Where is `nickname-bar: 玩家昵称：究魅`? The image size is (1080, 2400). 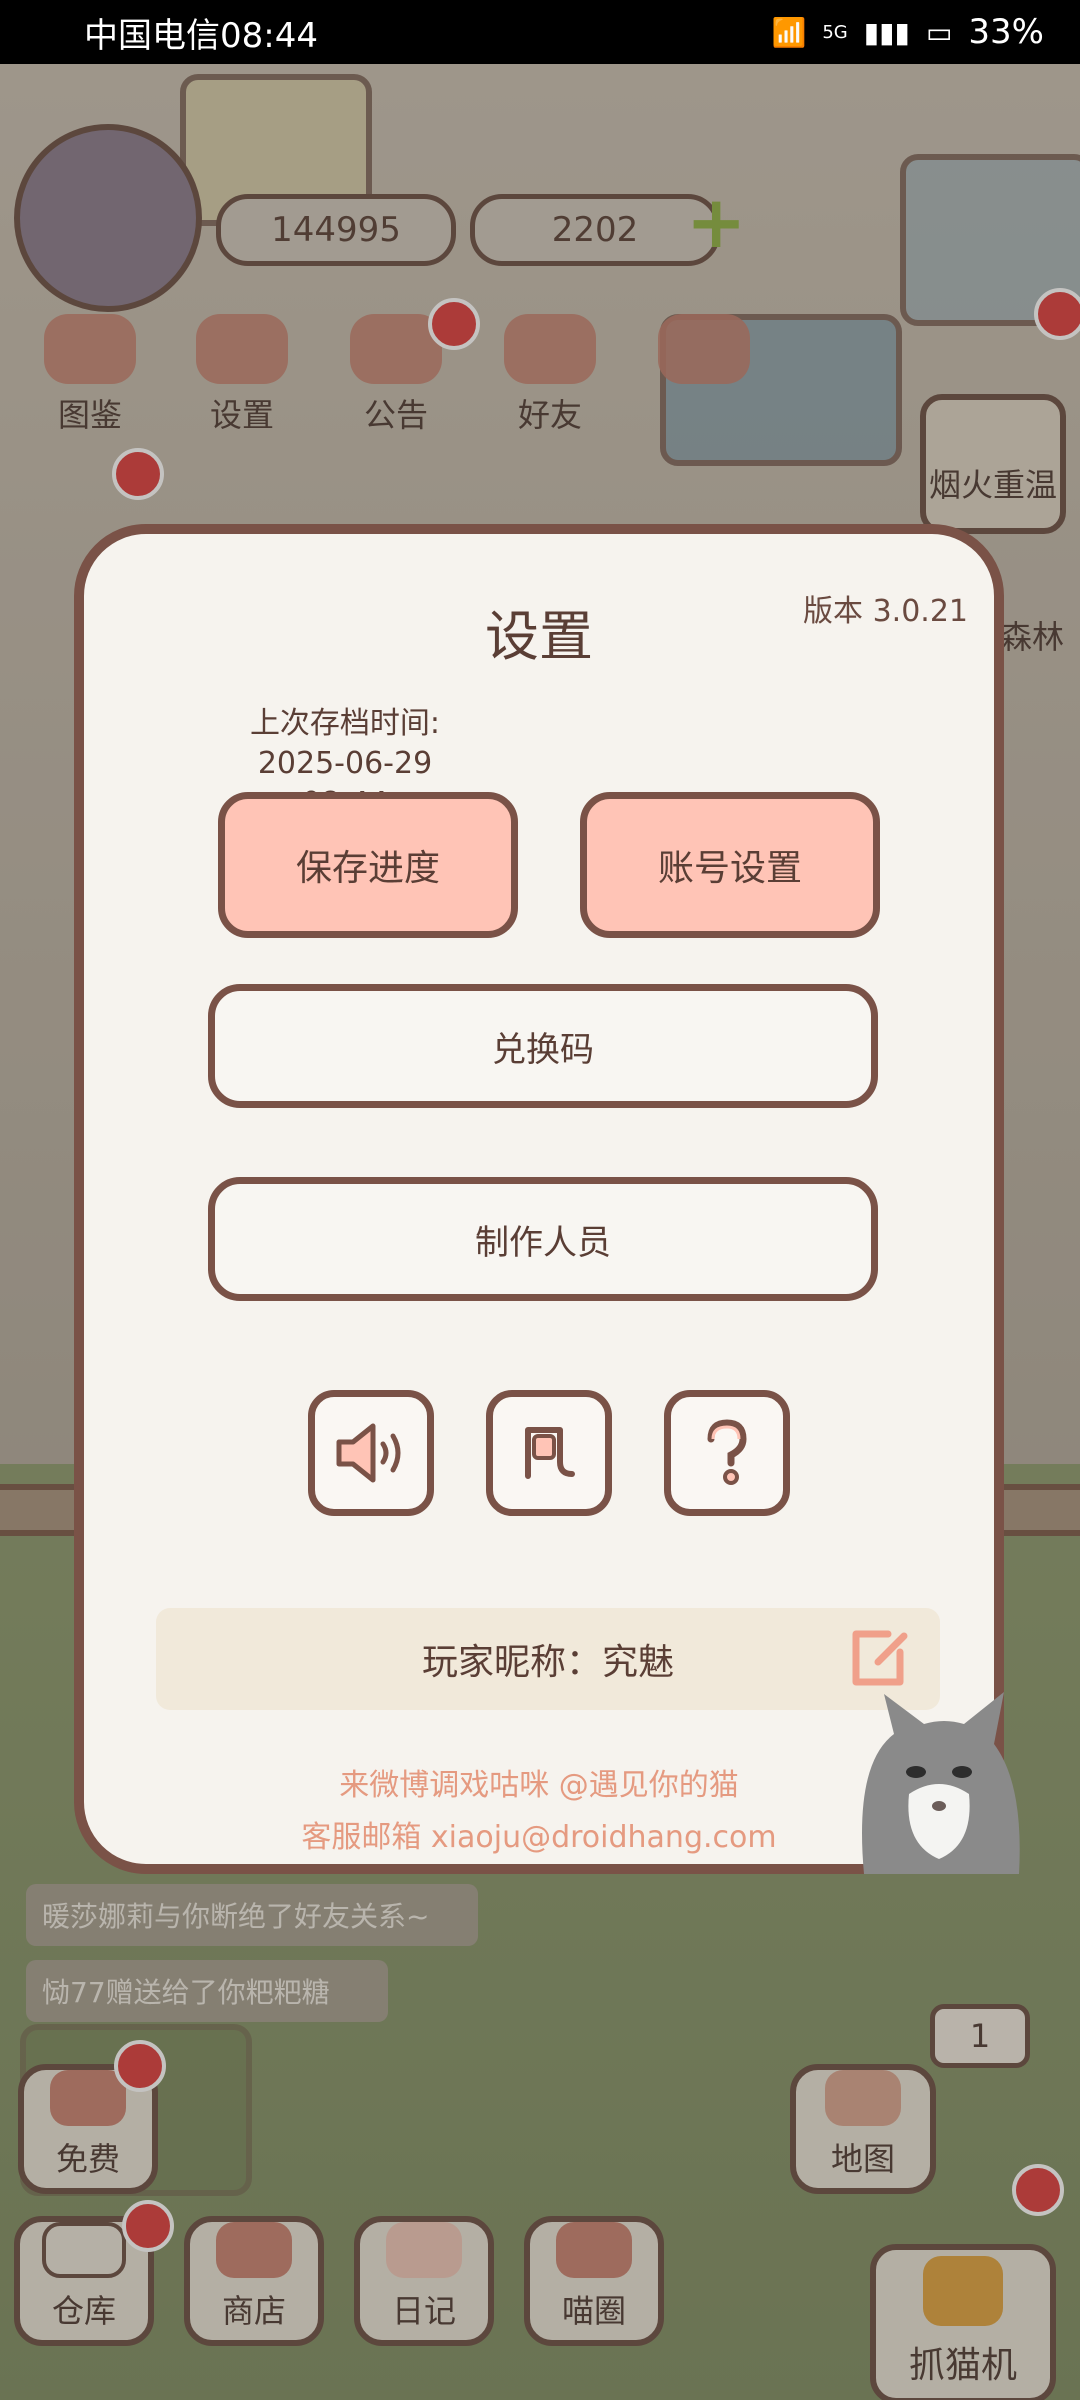 nickname-bar: 玩家昵称：究魅 is located at coordinates (548, 1659).